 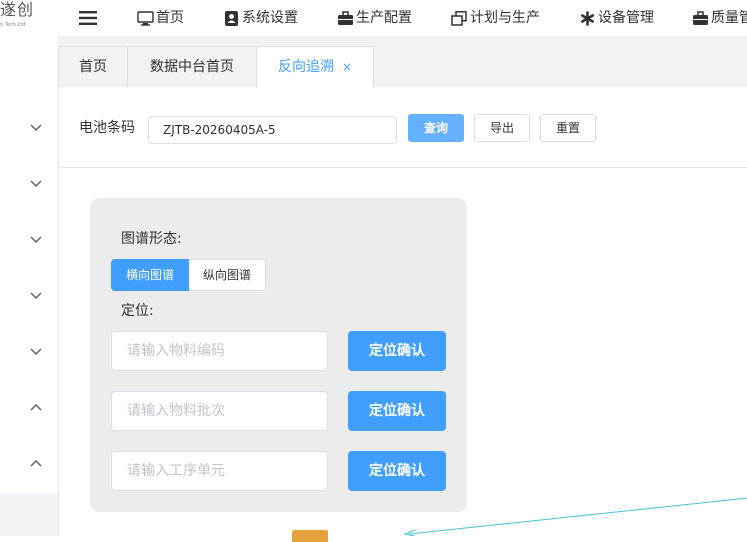 What do you see at coordinates (151, 239) in the screenshot?
I see `graph-form-label: 图谱形态:` at bounding box center [151, 239].